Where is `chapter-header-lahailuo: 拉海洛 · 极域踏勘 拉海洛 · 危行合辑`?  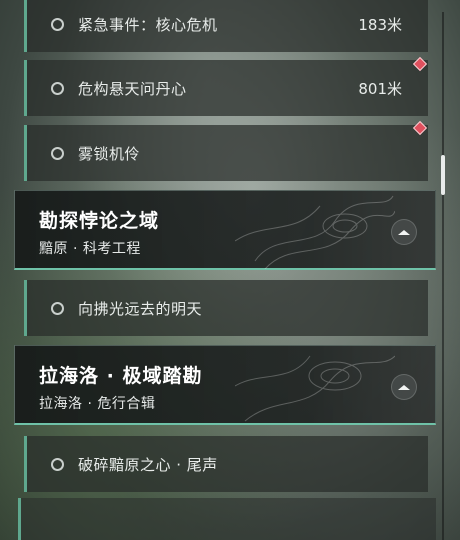 chapter-header-lahailuo: 拉海洛 · 极域踏勘 拉海洛 · 危行合辑 is located at coordinates (225, 385).